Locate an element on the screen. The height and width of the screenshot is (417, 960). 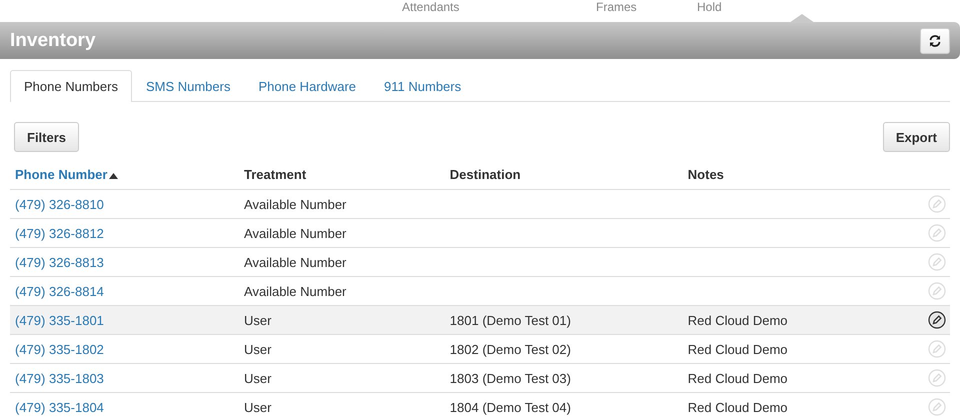
export-button: Export is located at coordinates (916, 137).